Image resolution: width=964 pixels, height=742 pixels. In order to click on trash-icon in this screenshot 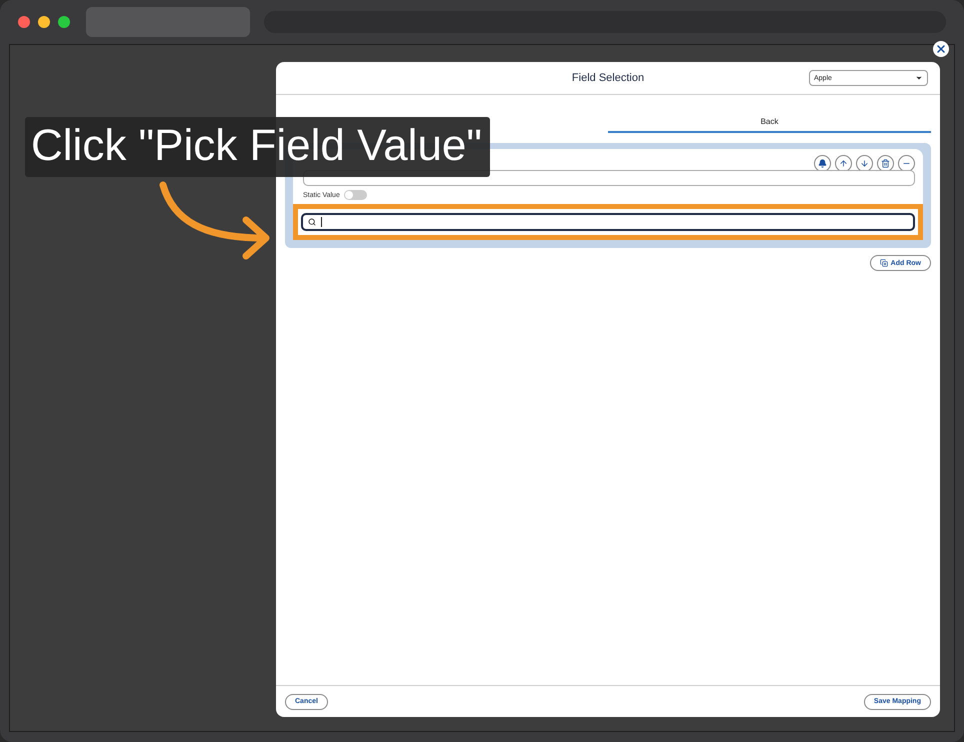, I will do `click(885, 163)`.